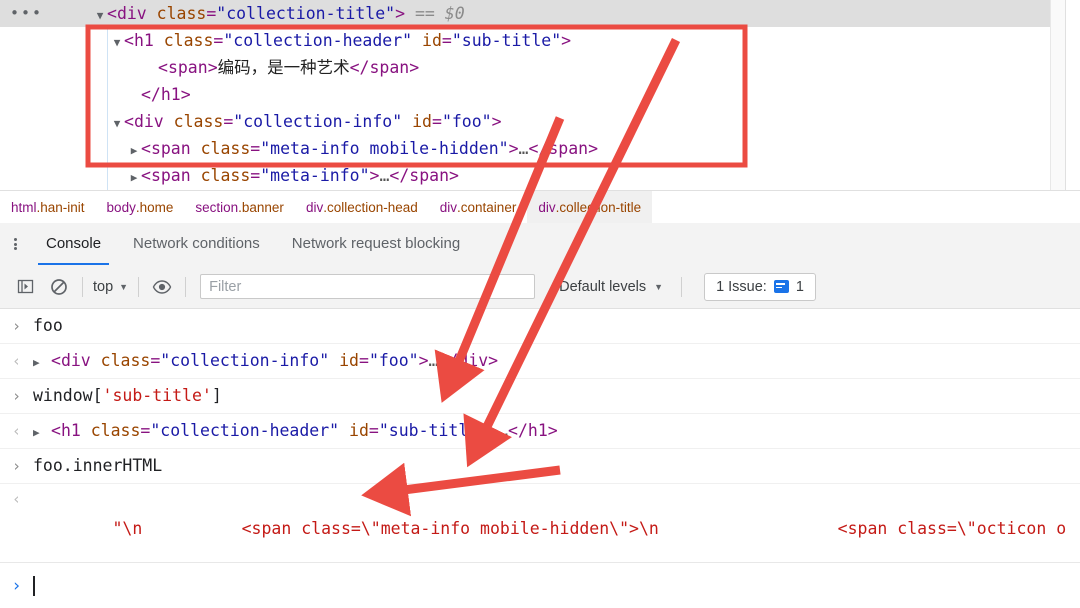 This screenshot has width=1080, height=608. What do you see at coordinates (16, 431) in the screenshot?
I see `console-output-arrow-icon: ‹` at bounding box center [16, 431].